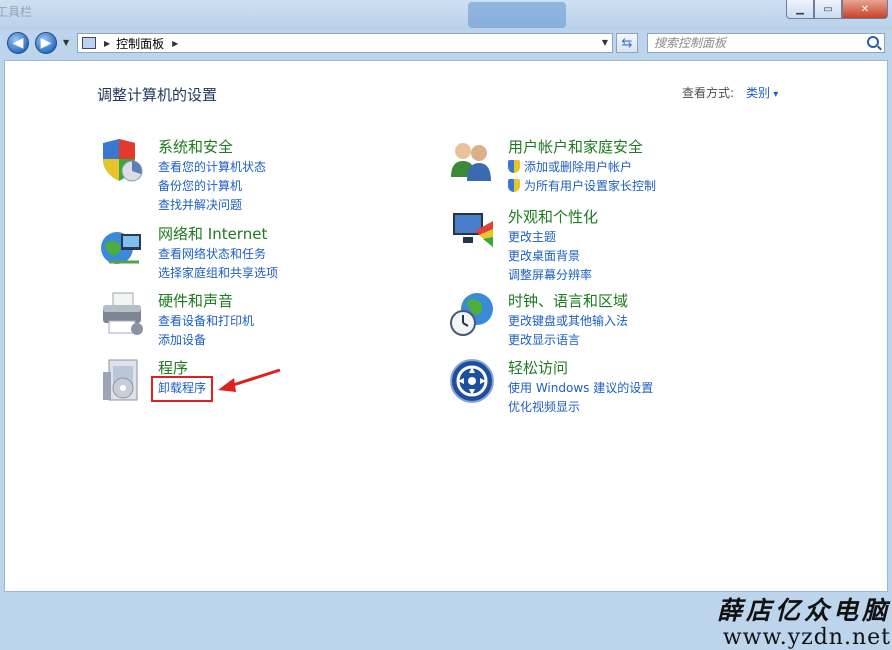 The image size is (892, 650). I want to click on category-title: 硬件和声音, so click(195, 300).